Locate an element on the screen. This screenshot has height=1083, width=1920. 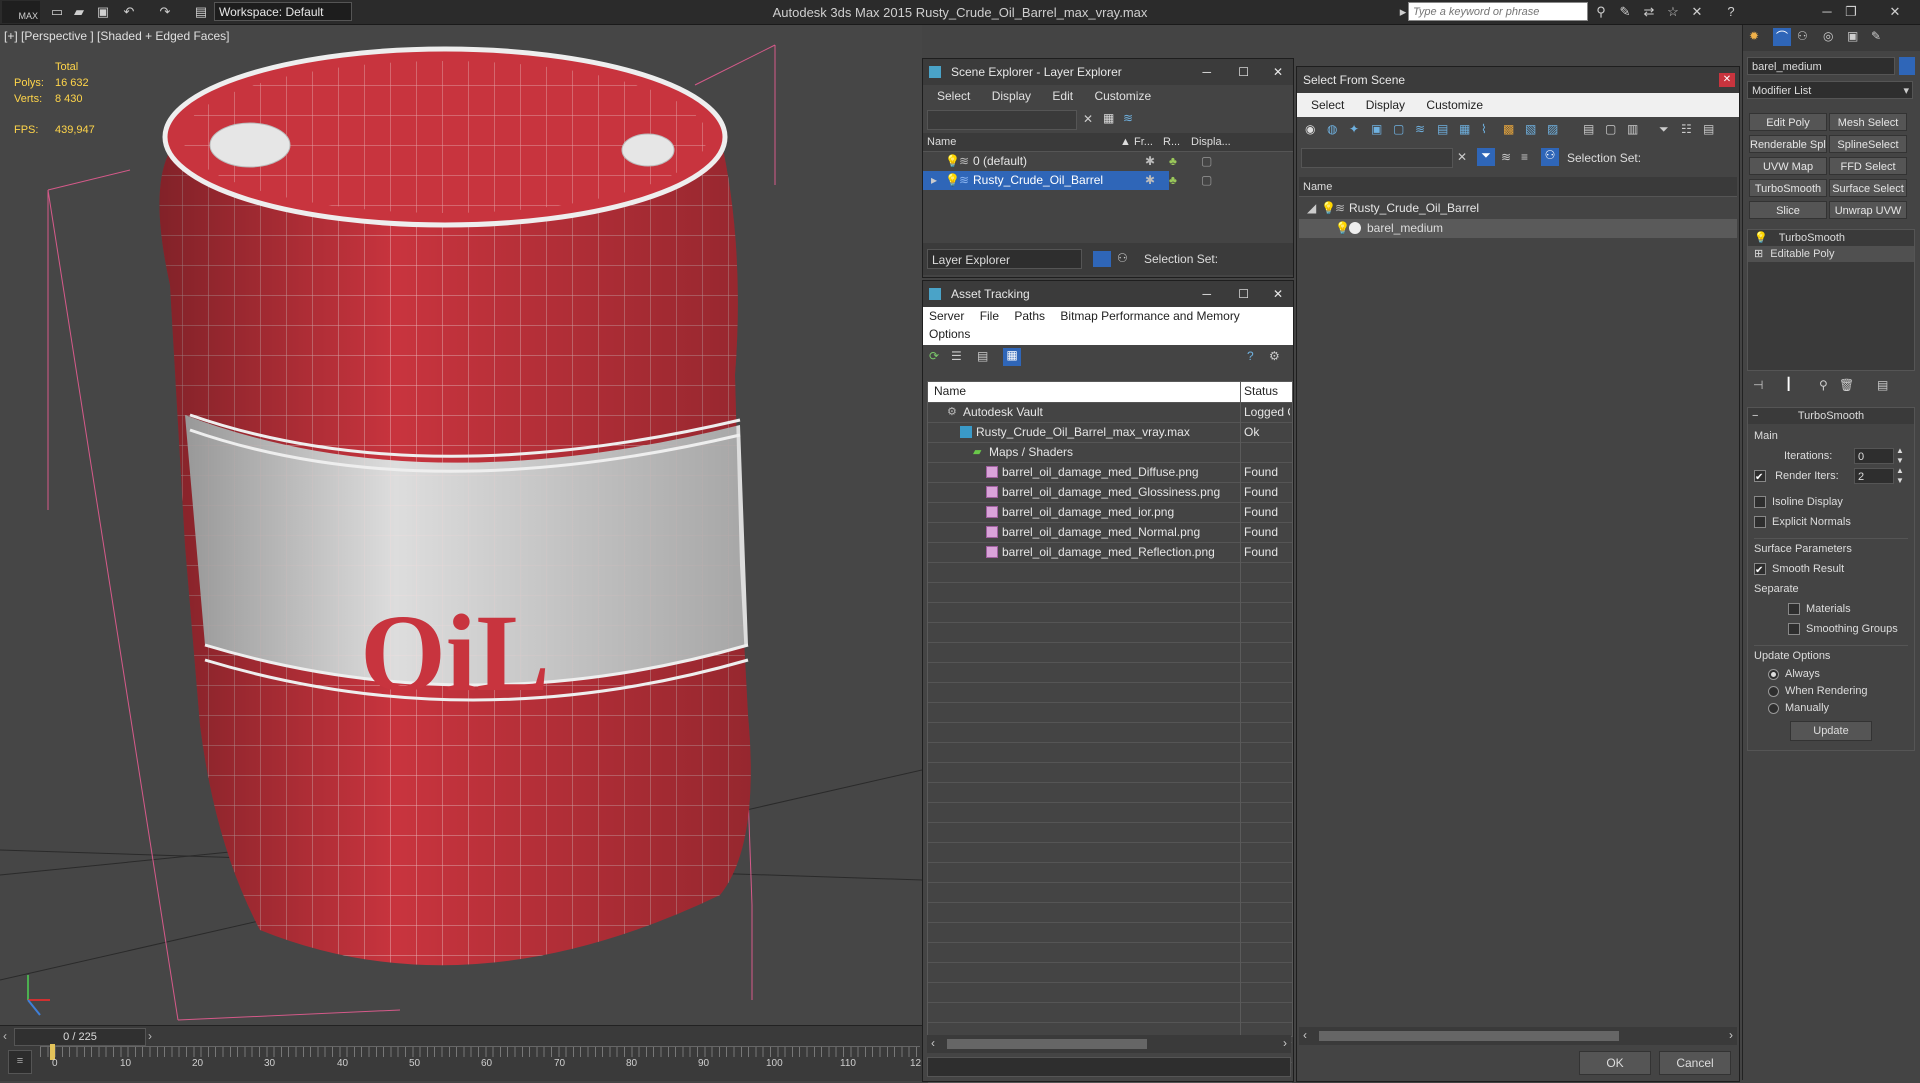
asset-name: barrel_oil_damage_med_Diffuse.png is located at coordinates (1100, 472).